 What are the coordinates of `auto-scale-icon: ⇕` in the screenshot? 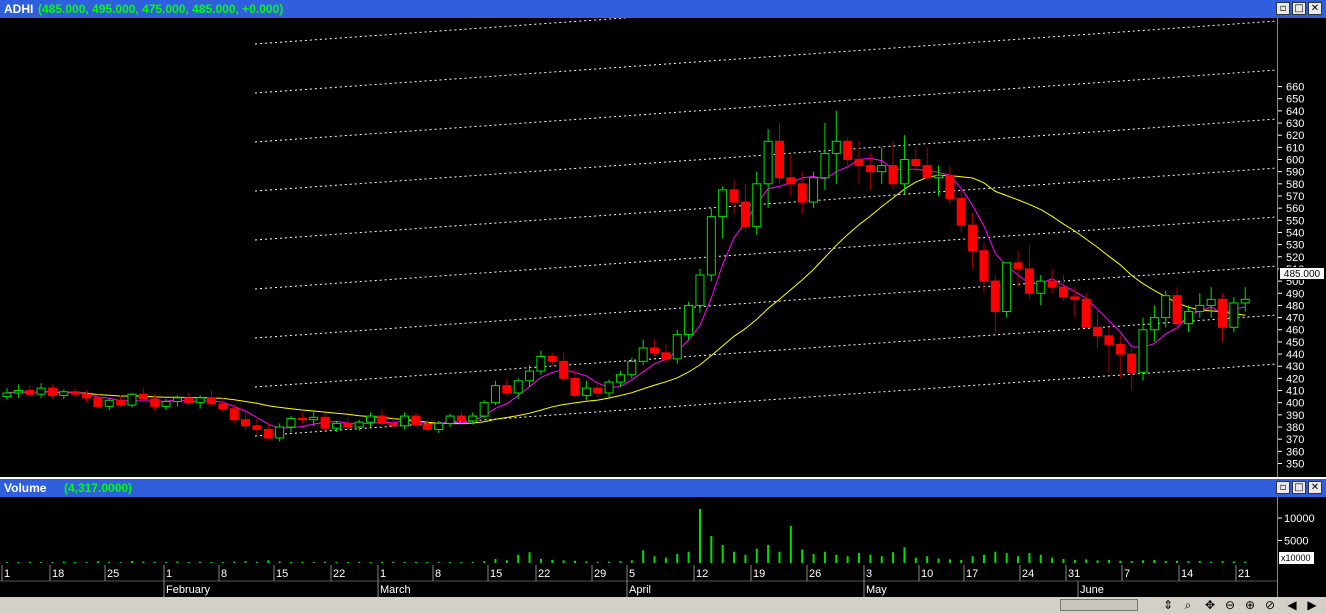 It's located at (1168, 605).